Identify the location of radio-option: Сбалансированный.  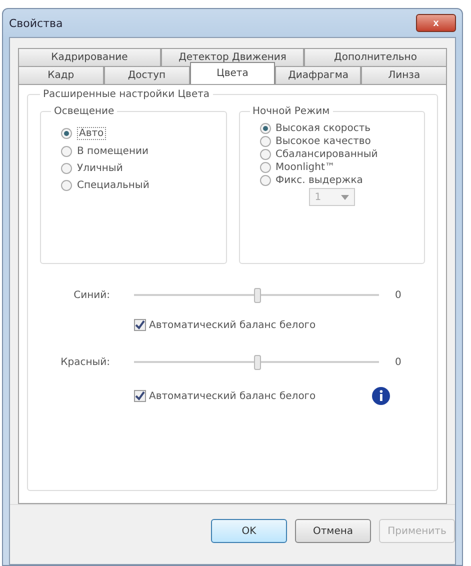
(337, 154).